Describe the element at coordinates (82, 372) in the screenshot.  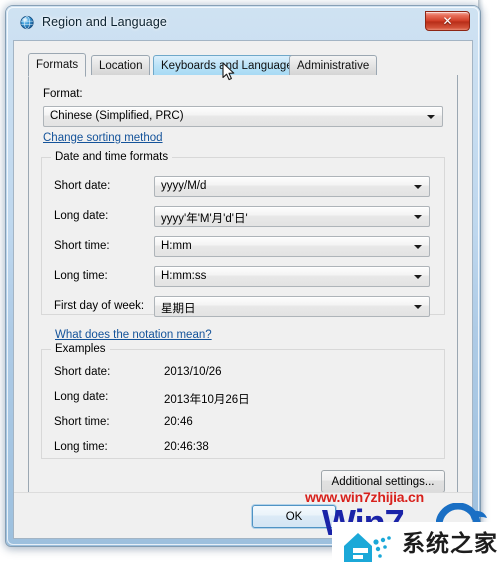
I see `example-short-date-label: Short date:` at that location.